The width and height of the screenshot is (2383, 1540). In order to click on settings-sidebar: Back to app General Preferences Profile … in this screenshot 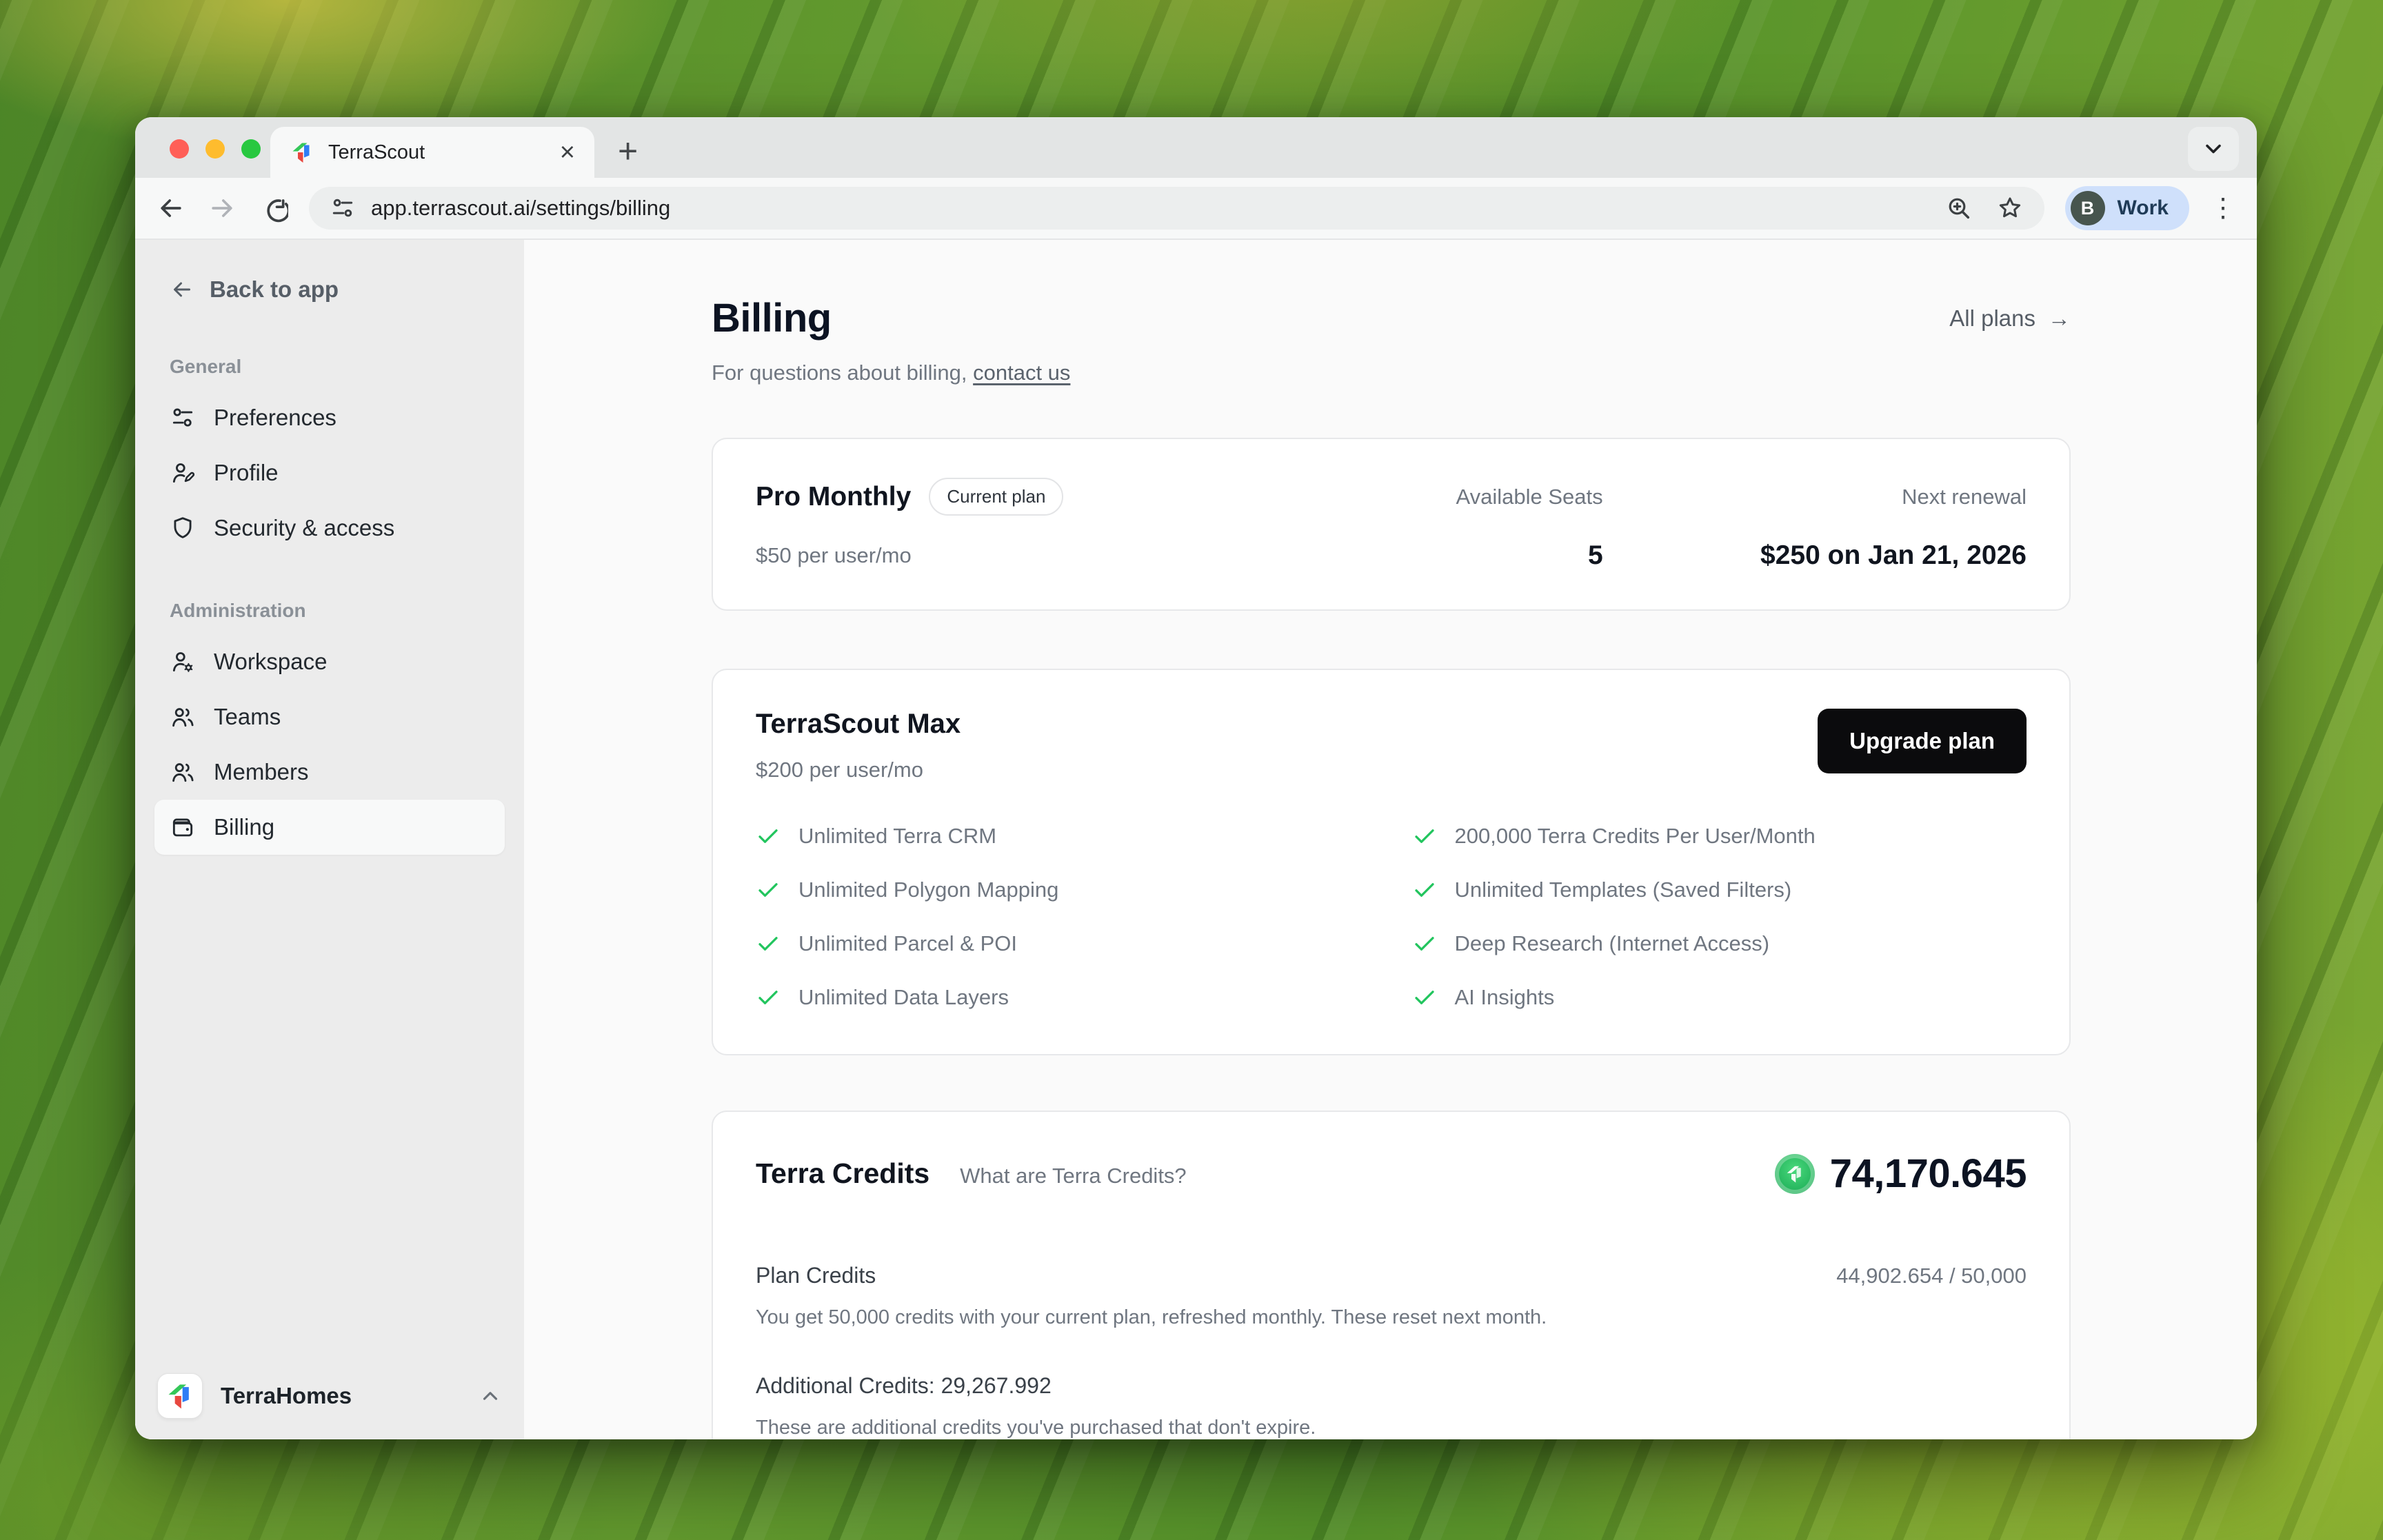, I will do `click(329, 840)`.